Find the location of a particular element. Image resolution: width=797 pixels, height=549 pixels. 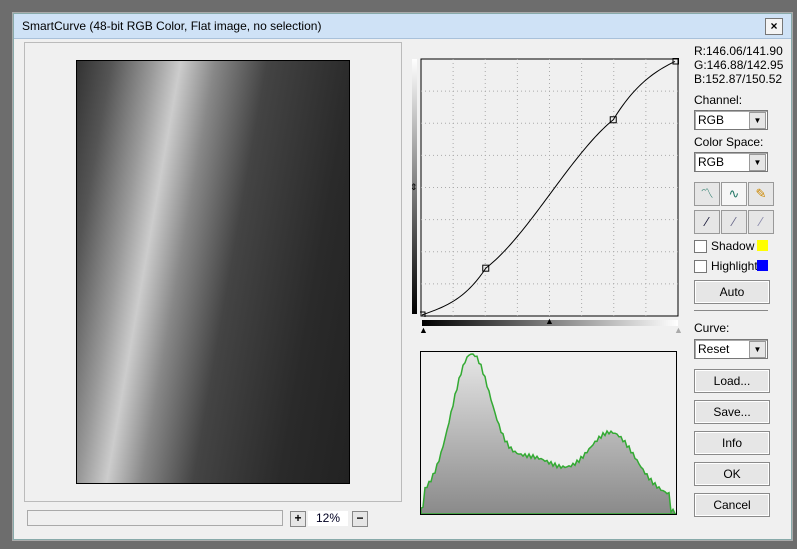

shadow-checkbox is located at coordinates (700, 246).